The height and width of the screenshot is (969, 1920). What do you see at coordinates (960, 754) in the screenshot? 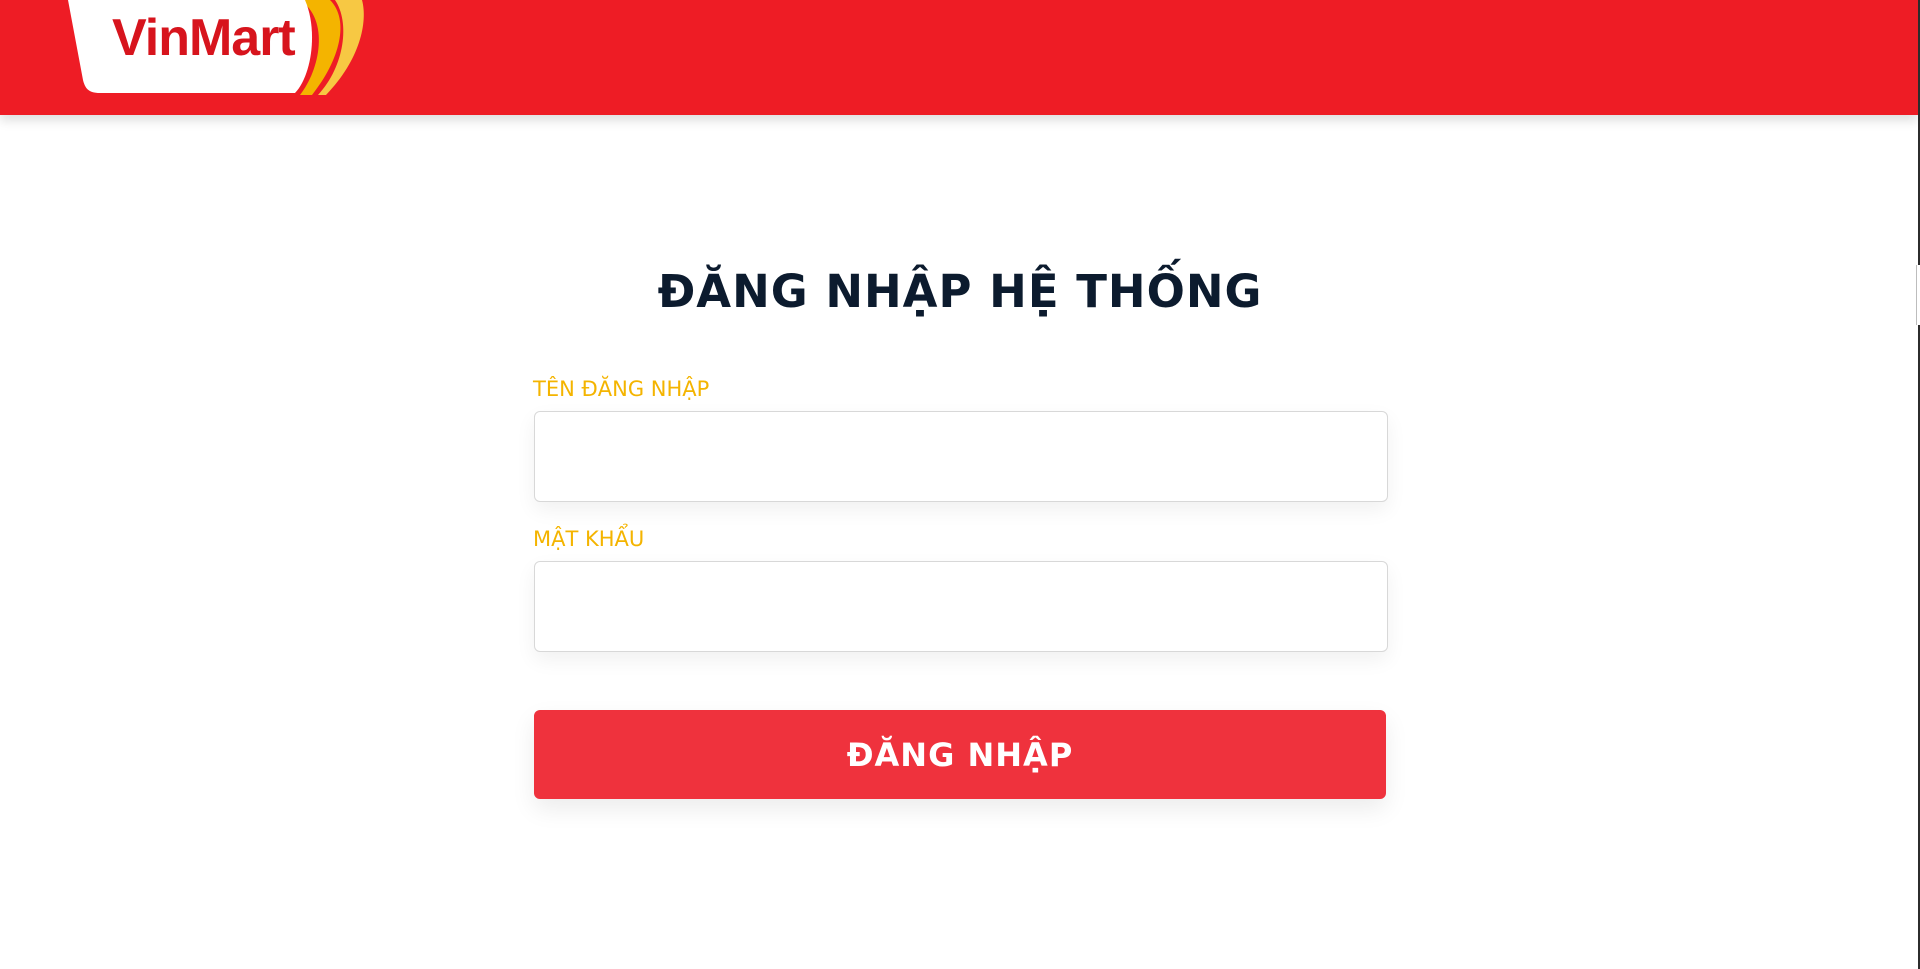
I see `login-button: ĐĂNG NHẬP` at bounding box center [960, 754].